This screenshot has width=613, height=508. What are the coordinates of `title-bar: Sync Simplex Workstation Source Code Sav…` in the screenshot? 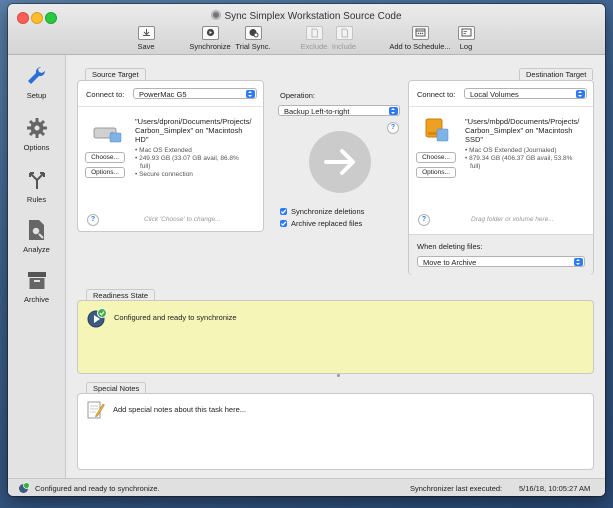 It's located at (306, 29).